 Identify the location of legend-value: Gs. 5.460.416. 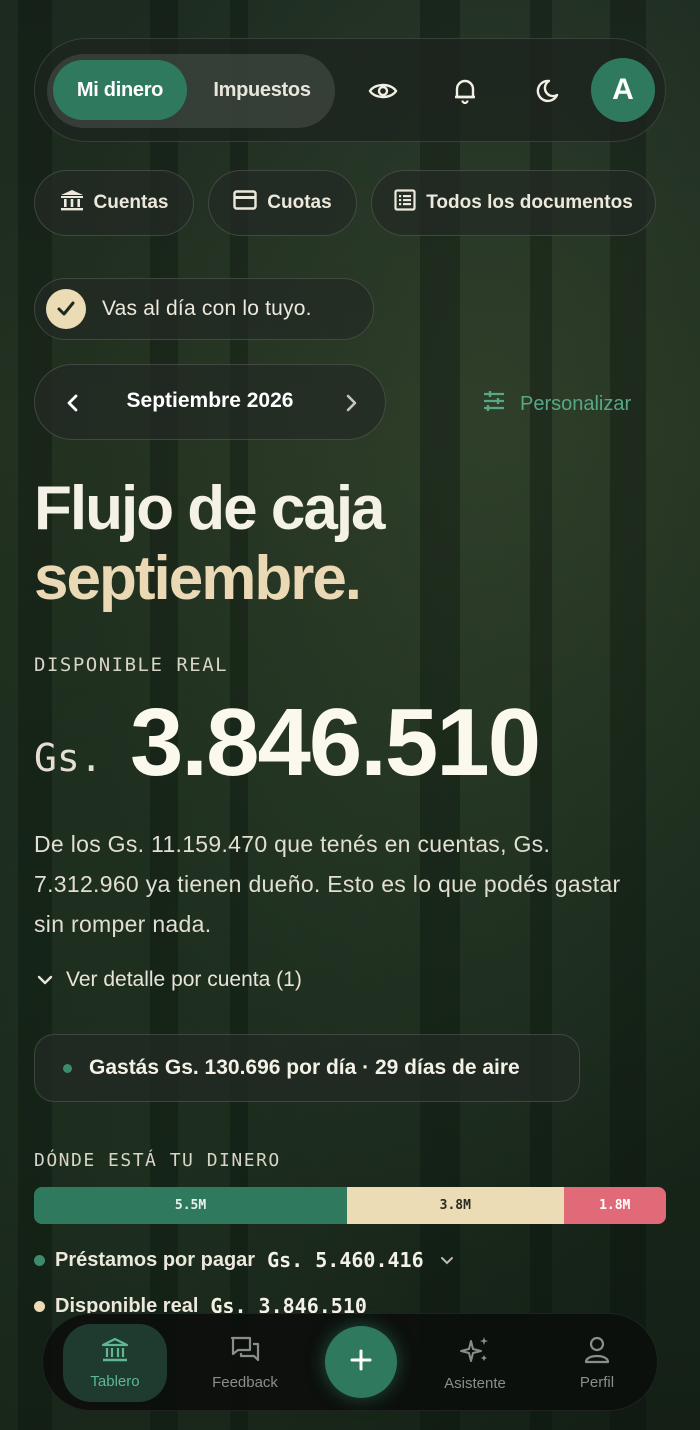
(345, 1260).